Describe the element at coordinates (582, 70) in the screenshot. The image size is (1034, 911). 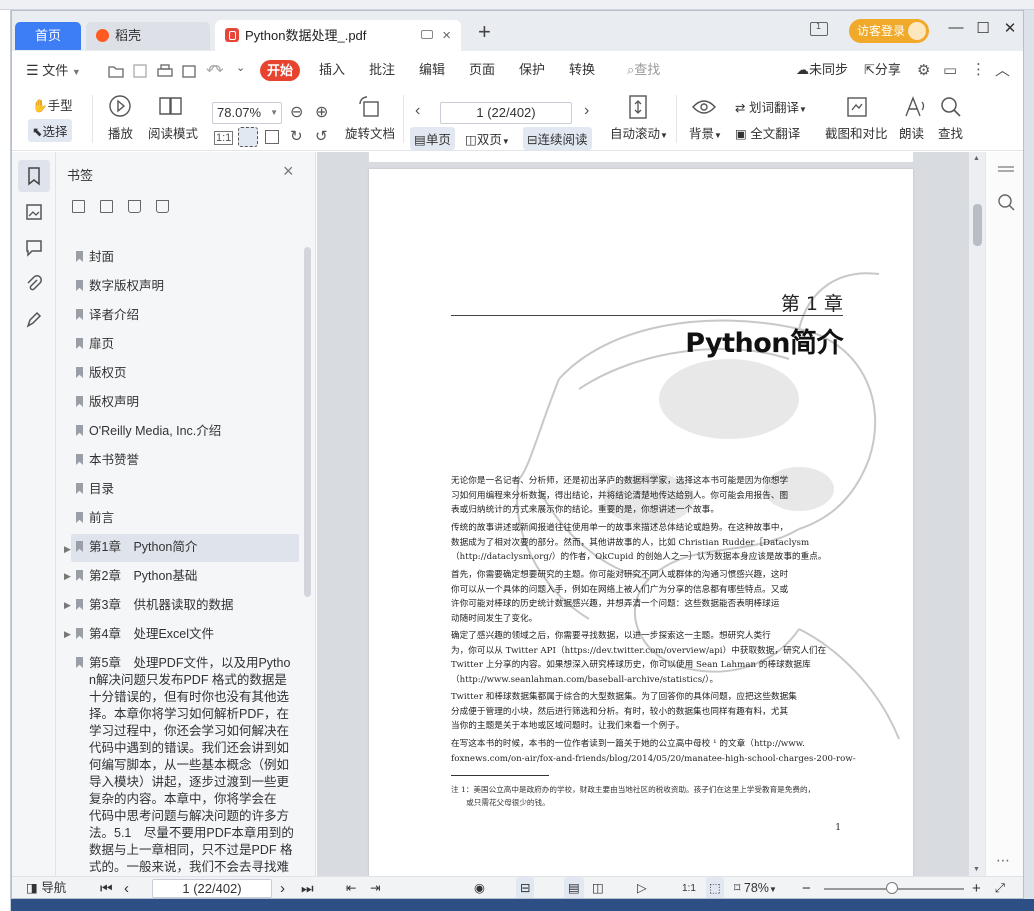
I see `menu-convert: 转换` at that location.